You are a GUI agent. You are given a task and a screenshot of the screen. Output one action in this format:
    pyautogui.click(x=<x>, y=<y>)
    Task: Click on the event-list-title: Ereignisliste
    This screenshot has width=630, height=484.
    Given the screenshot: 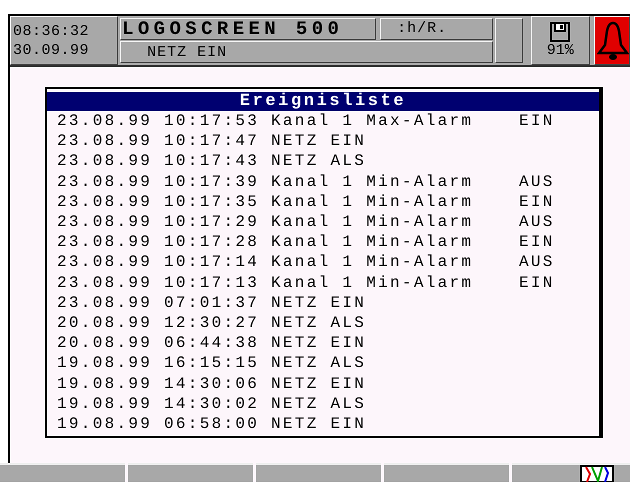 What is the action you would take?
    pyautogui.click(x=323, y=100)
    